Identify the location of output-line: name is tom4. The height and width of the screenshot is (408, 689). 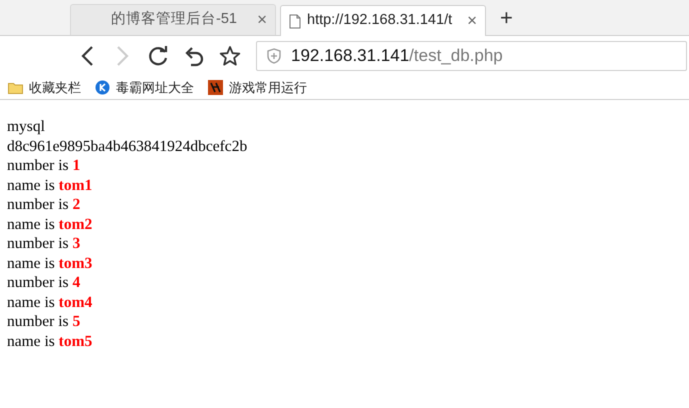
(49, 302).